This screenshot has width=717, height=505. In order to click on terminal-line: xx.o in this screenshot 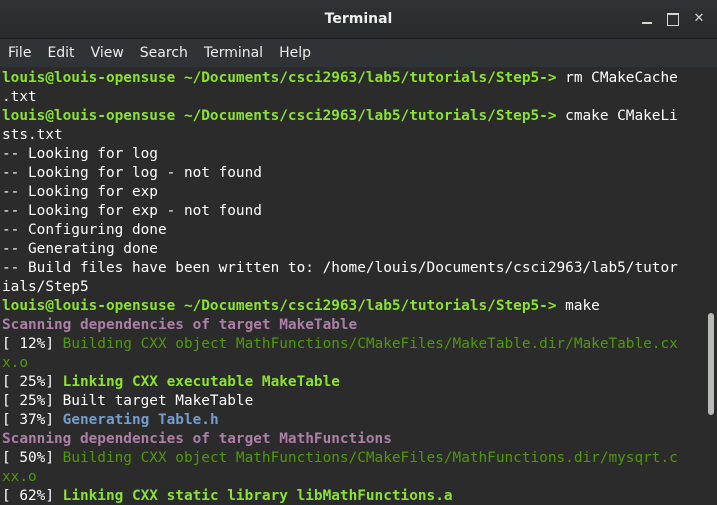, I will do `click(354, 477)`.